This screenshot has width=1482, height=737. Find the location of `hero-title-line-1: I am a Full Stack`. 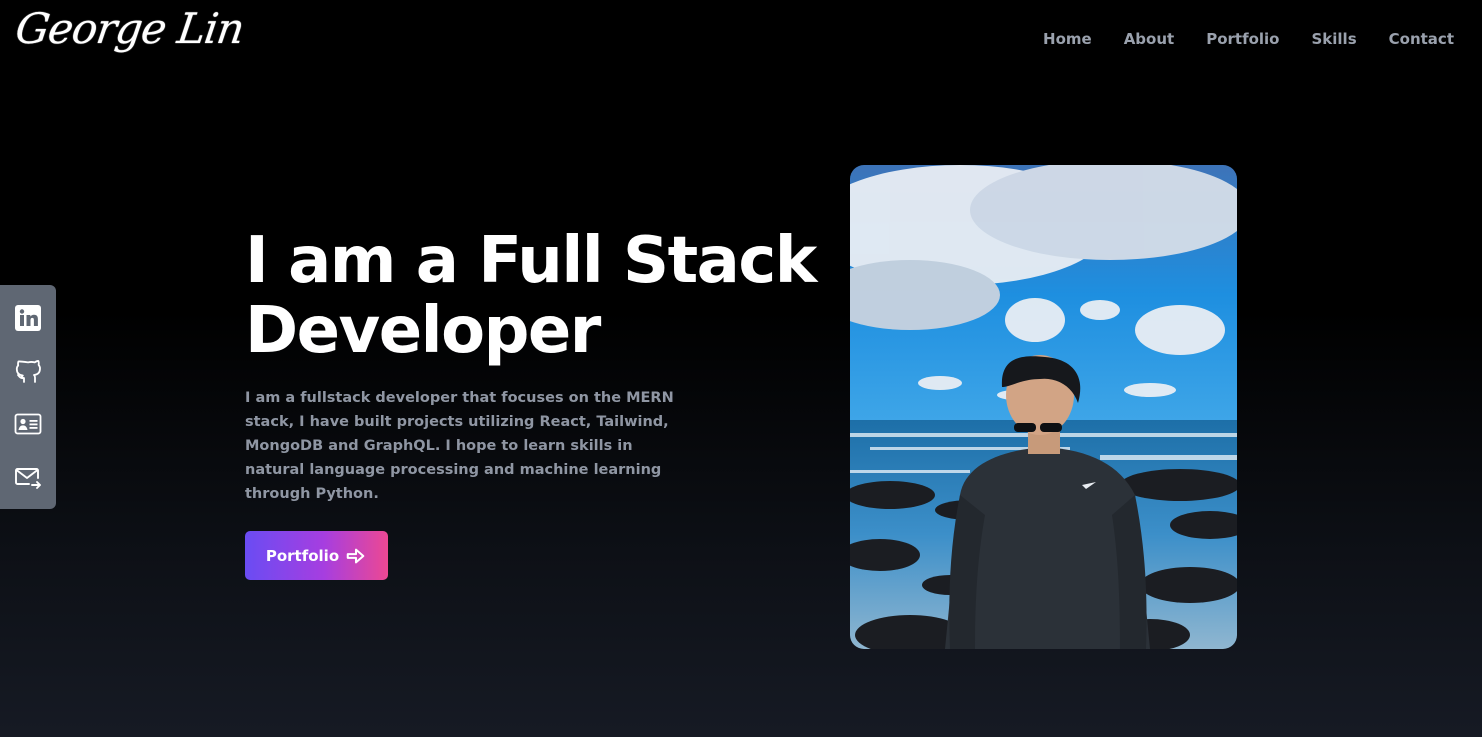

hero-title-line-1: I am a Full Stack is located at coordinates (531, 261).